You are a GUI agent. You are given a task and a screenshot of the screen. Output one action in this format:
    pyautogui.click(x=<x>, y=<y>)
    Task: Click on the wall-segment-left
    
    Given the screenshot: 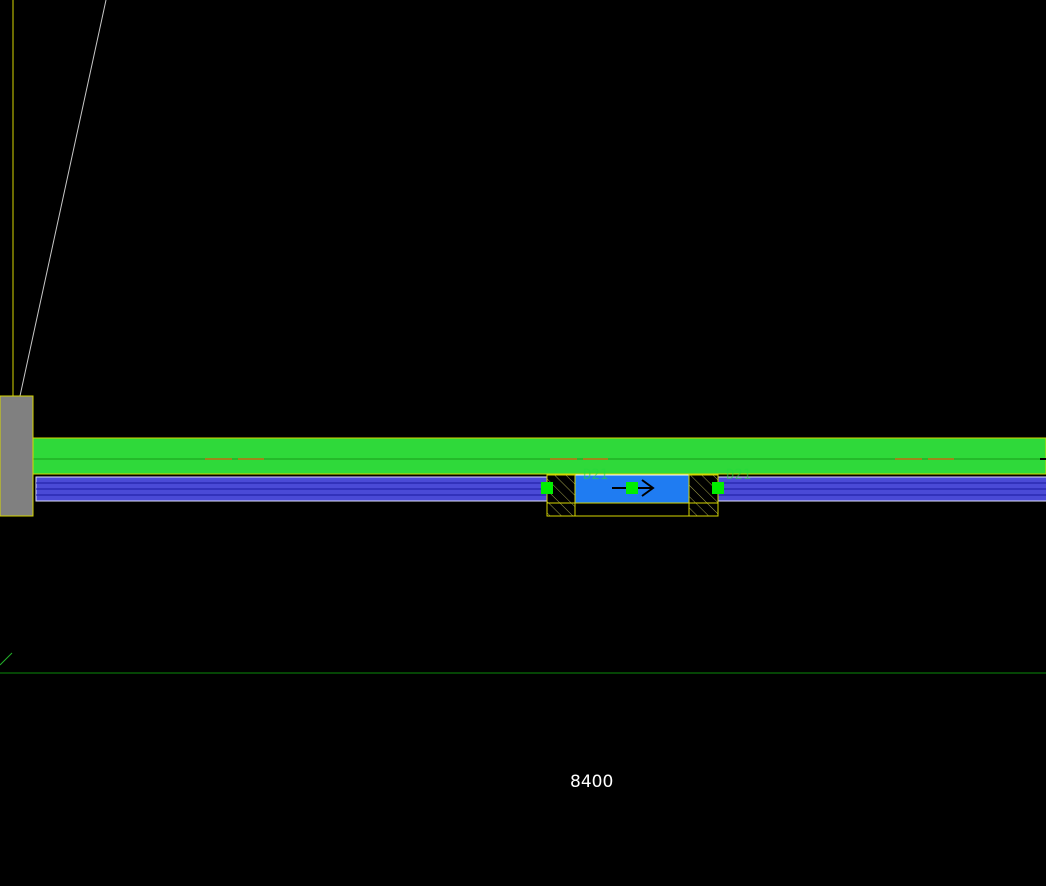 What is the action you would take?
    pyautogui.click(x=291, y=489)
    